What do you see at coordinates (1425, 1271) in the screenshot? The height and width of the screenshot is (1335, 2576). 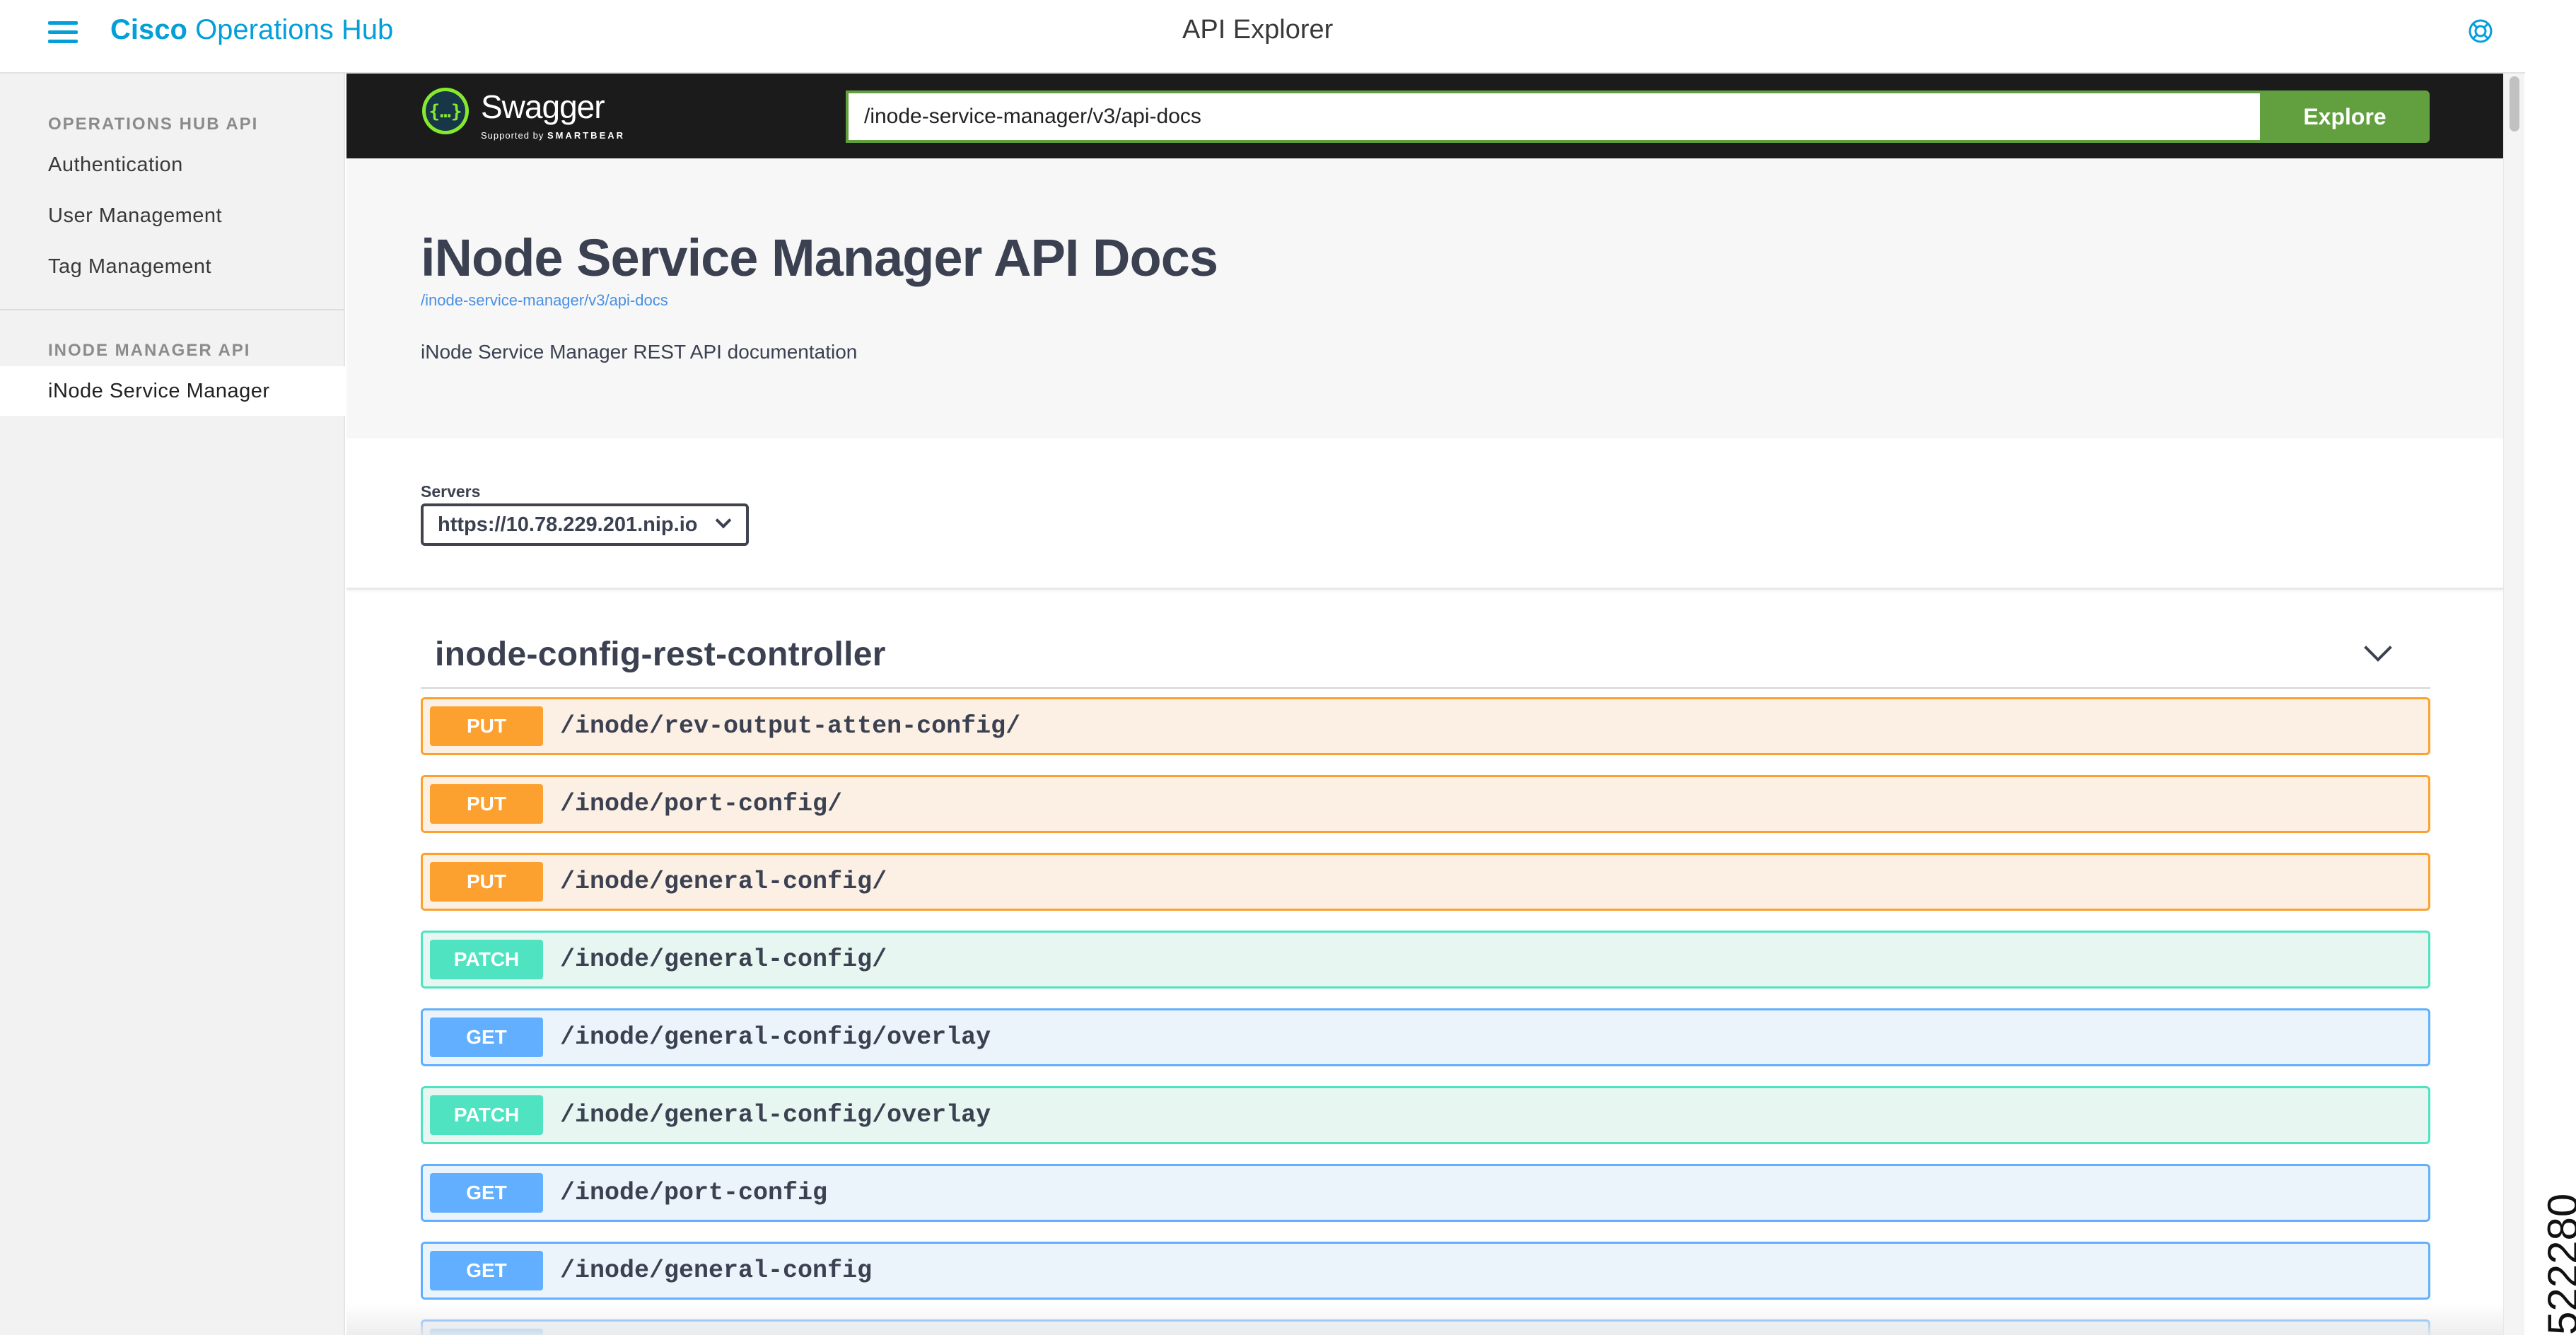 I see `operation-row: GET /inode/general-config` at bounding box center [1425, 1271].